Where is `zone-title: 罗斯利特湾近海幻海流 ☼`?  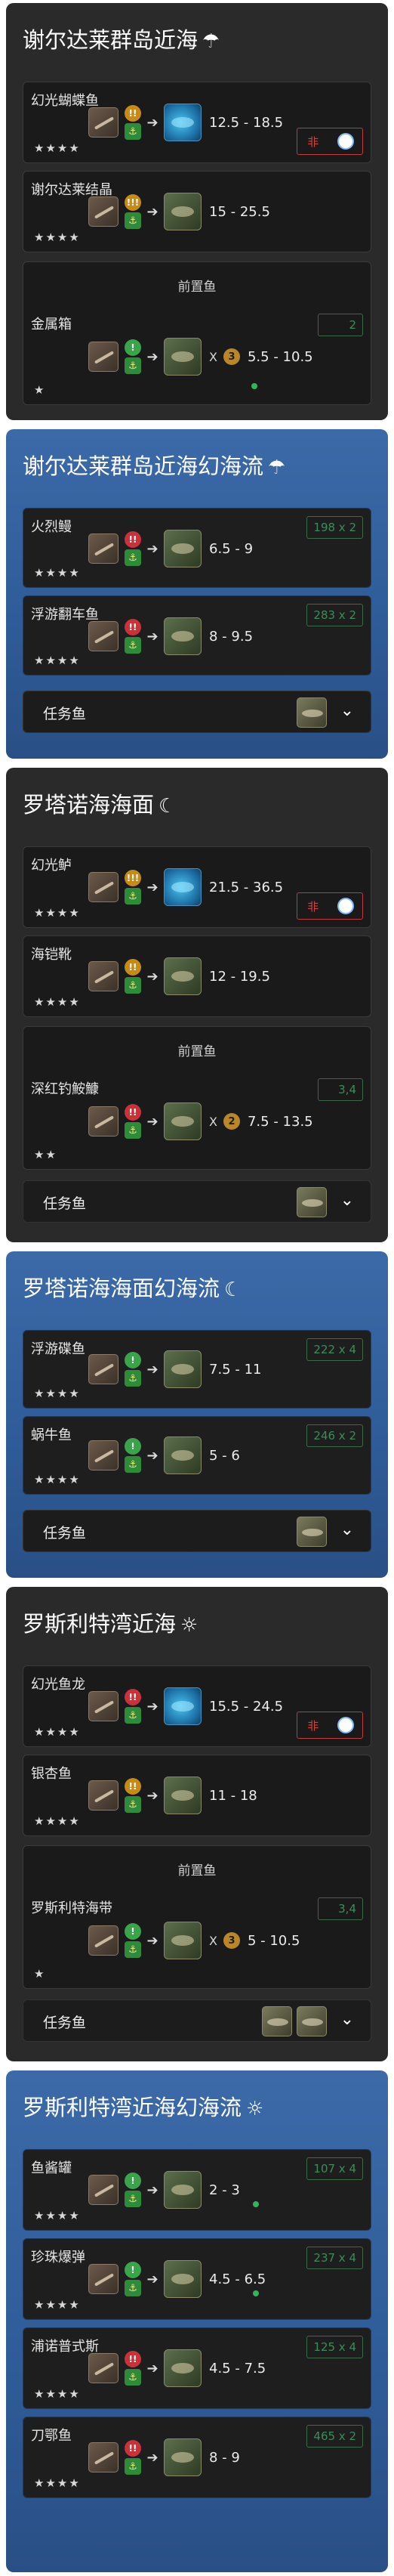
zone-title: 罗斯利特湾近海幻海流 ☼ is located at coordinates (144, 2107).